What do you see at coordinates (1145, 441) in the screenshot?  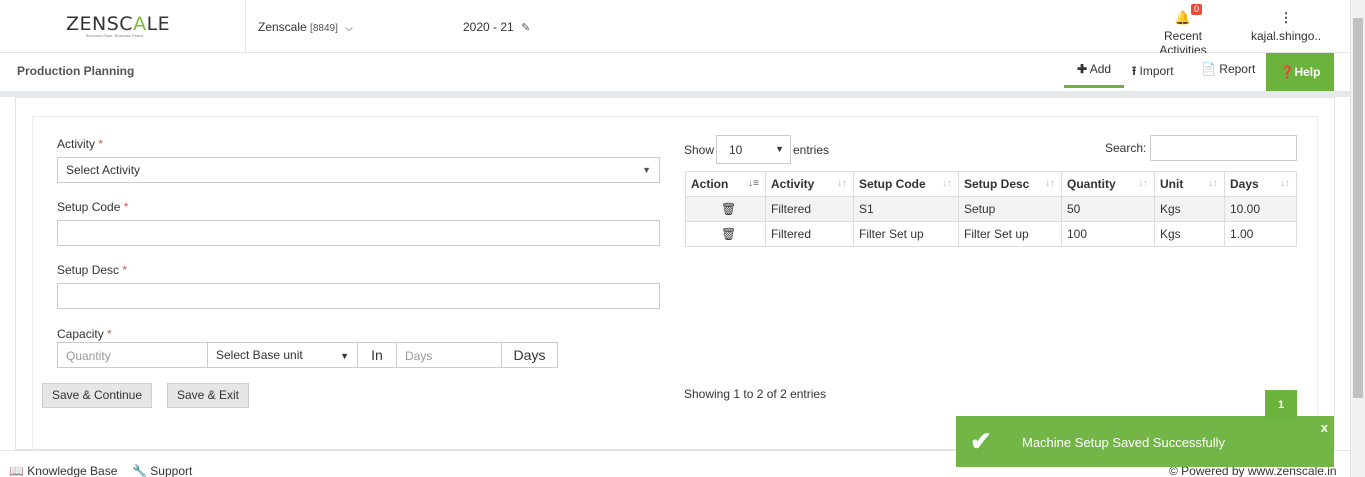 I see `success-toast: ✔ Machine Setup Saved Successfully x` at bounding box center [1145, 441].